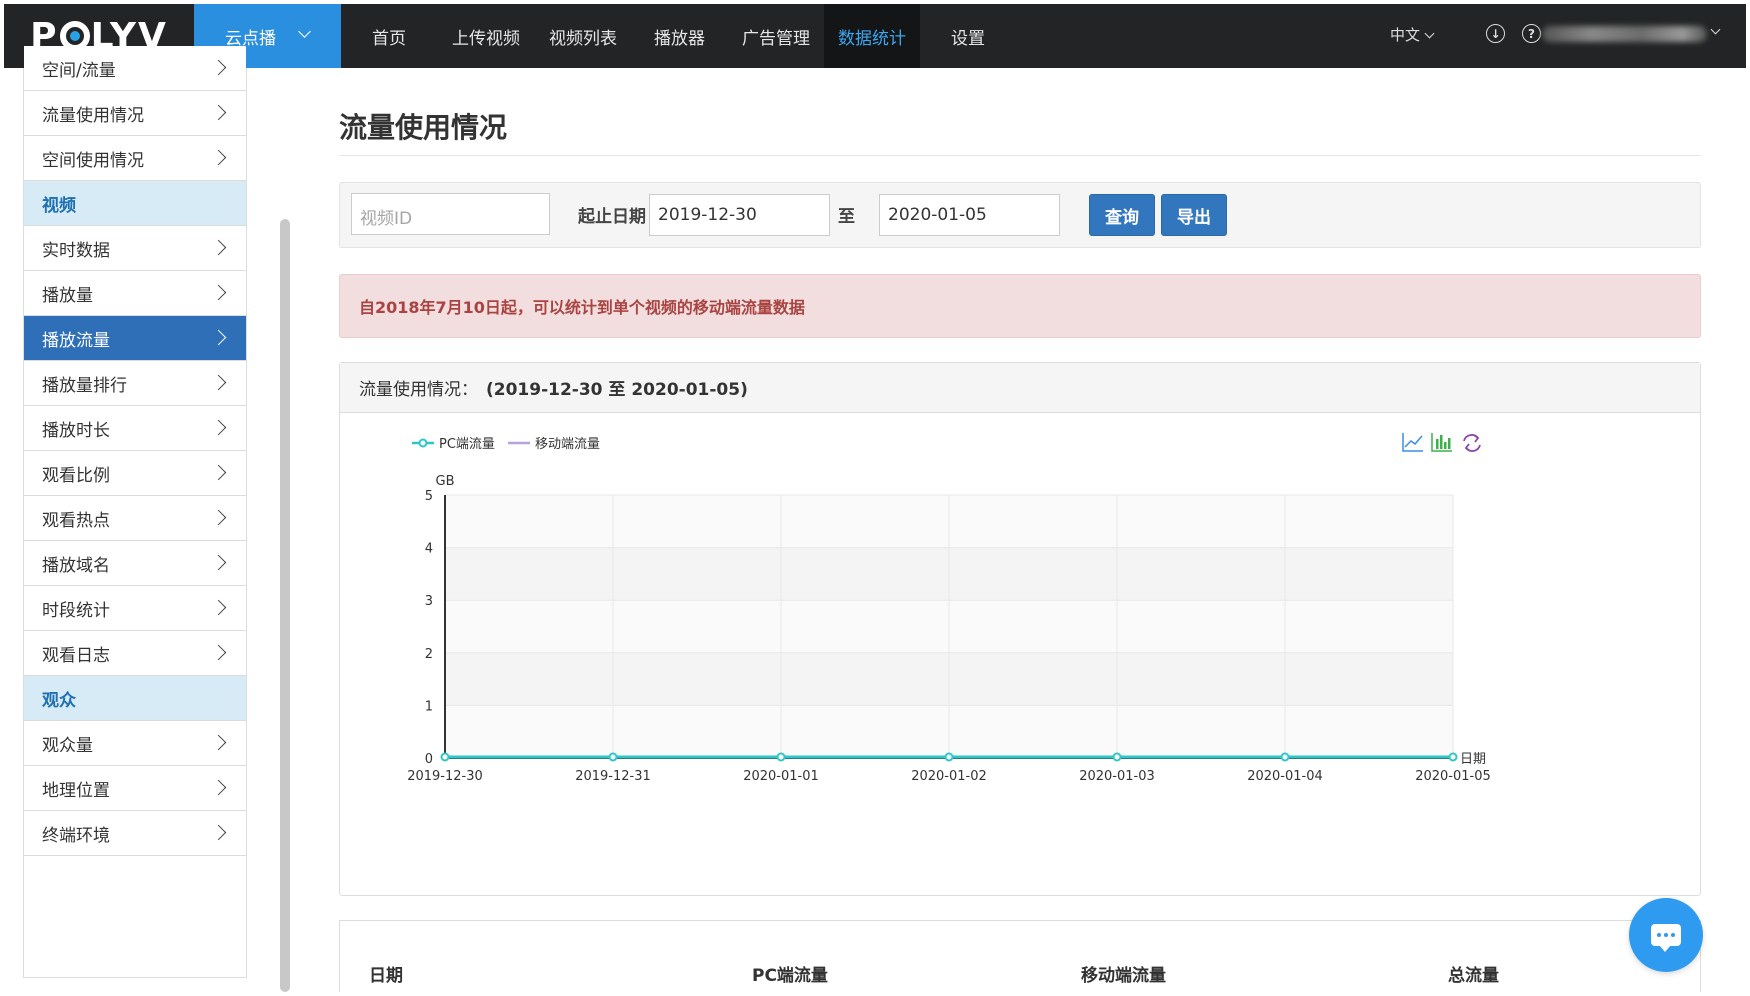 The image size is (1750, 996). I want to click on filter-bar: 视频ID 起止日期 2019-12-30 至 2020-01-05 查询 导出, so click(1020, 215).